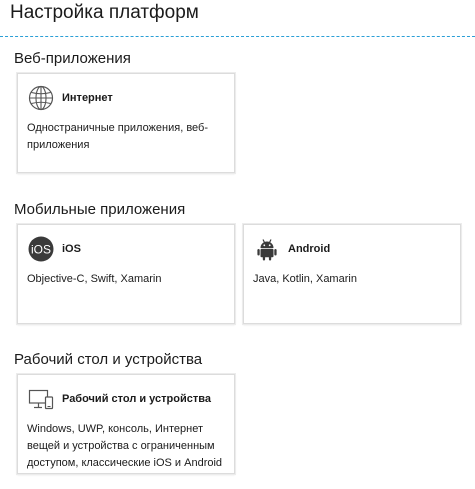  What do you see at coordinates (305, 279) in the screenshot?
I see `platform-card-description: Java, Kotlin, Xamarin` at bounding box center [305, 279].